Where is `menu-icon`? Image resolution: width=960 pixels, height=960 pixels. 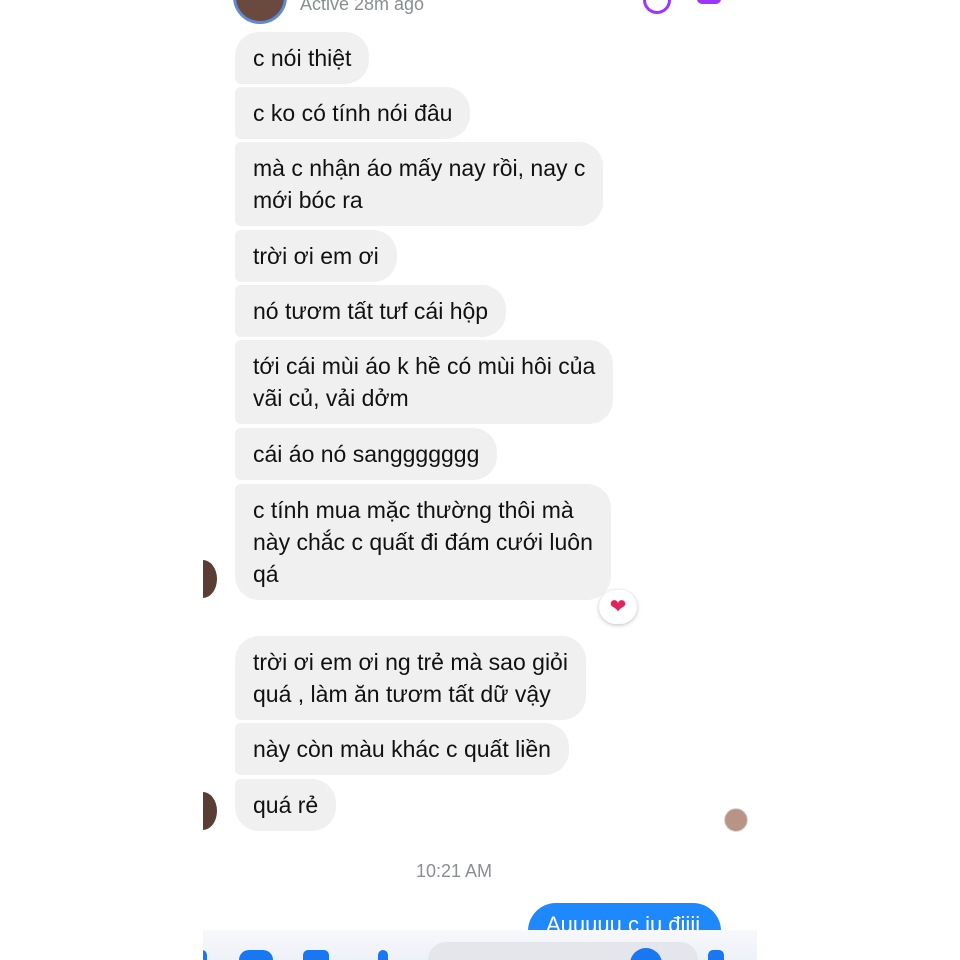 menu-icon is located at coordinates (205, 955).